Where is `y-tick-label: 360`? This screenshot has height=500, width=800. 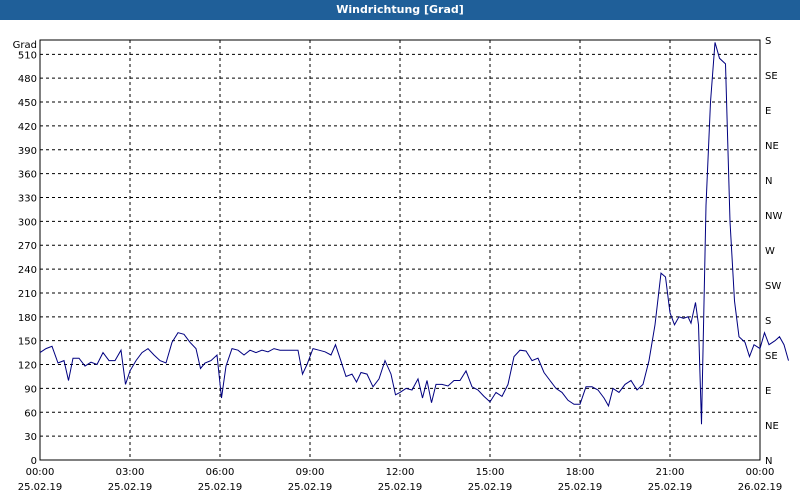
y-tick-label: 360 is located at coordinates (27, 175).